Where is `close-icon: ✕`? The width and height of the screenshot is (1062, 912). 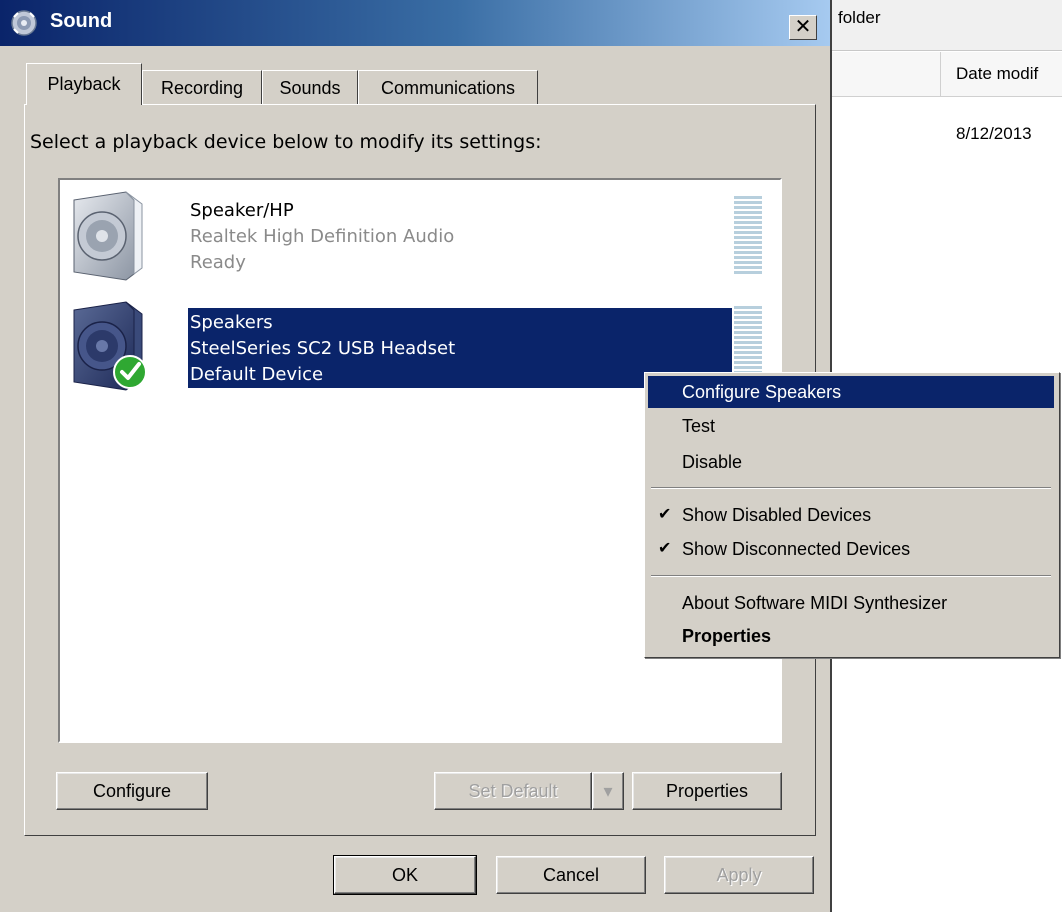
close-icon: ✕ is located at coordinates (803, 26).